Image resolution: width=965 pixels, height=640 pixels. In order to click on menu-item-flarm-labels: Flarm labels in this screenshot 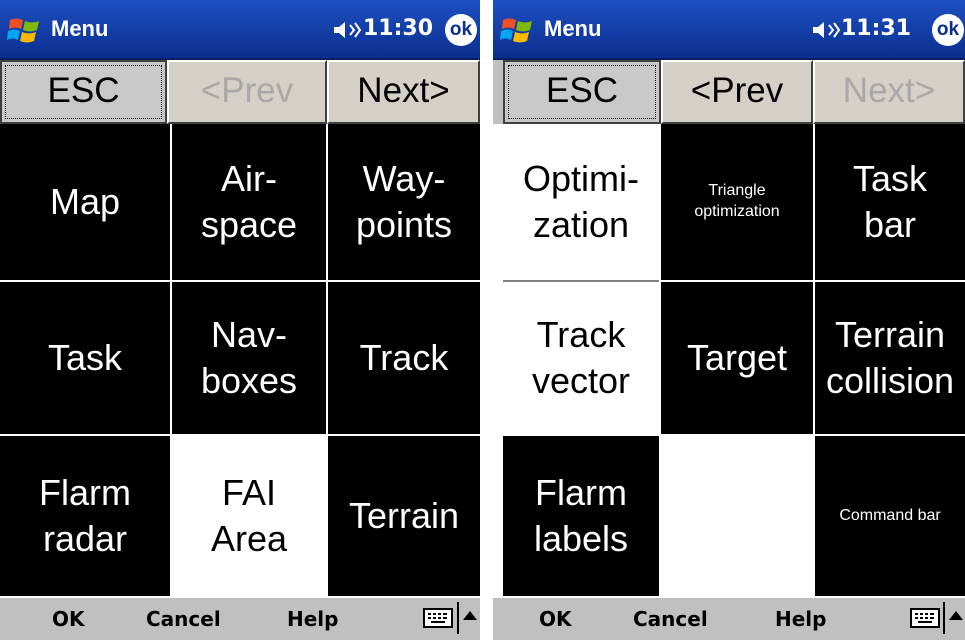, I will do `click(581, 516)`.